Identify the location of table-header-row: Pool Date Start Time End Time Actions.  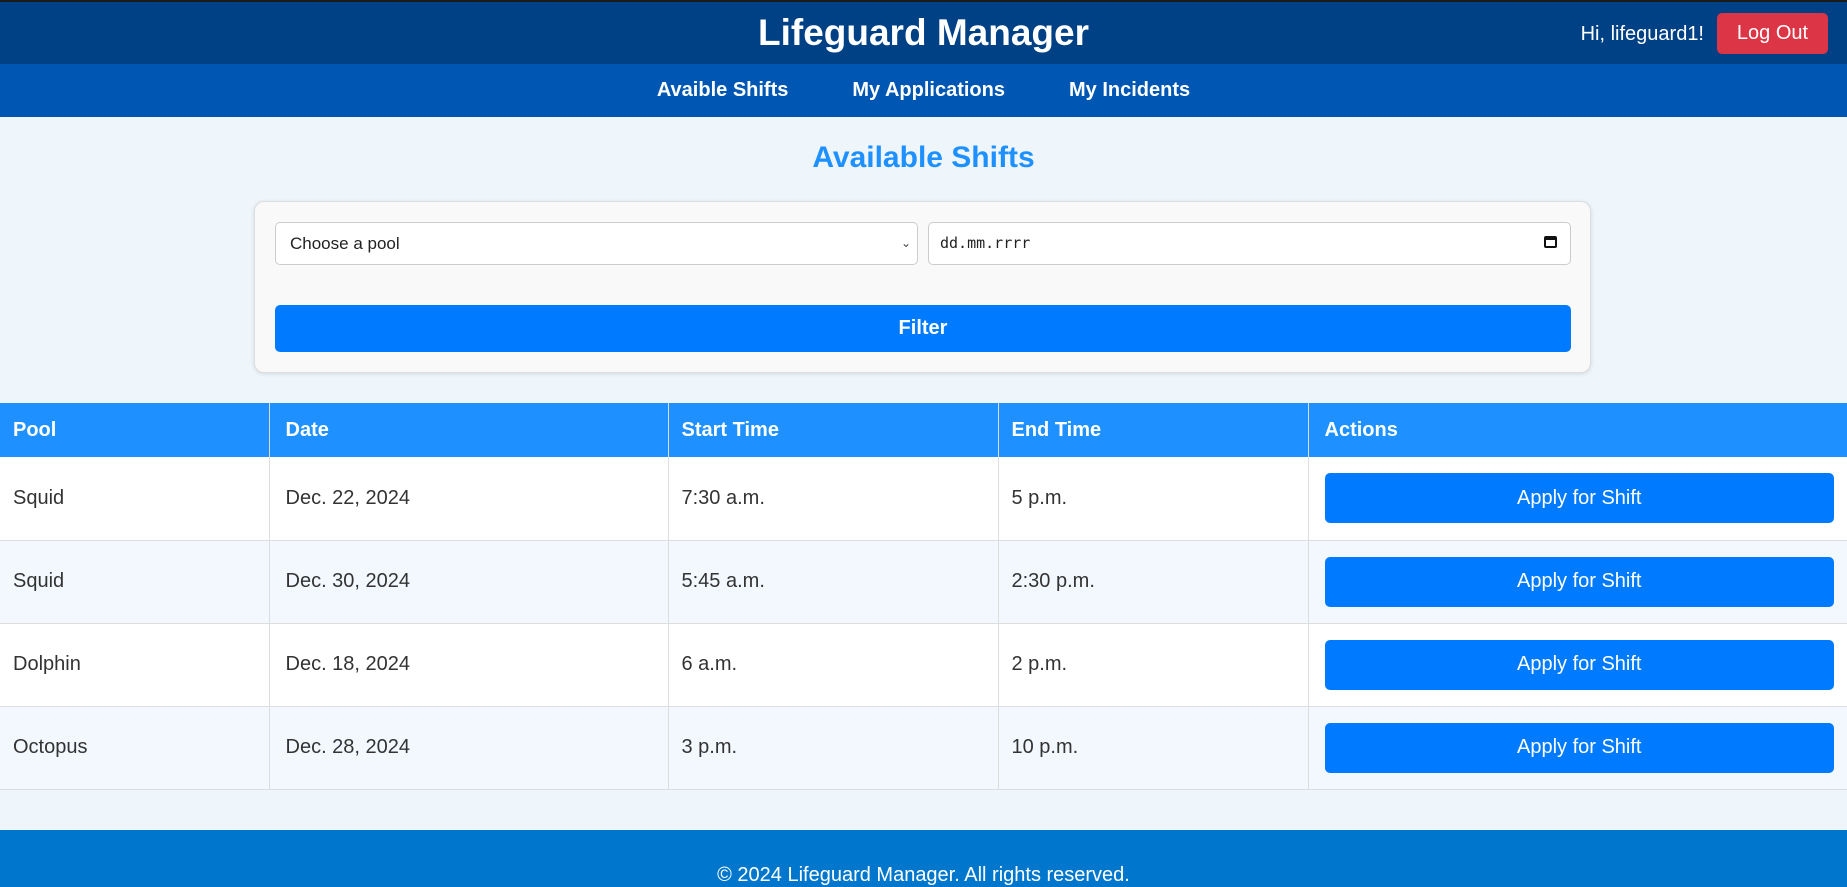
(923, 430).